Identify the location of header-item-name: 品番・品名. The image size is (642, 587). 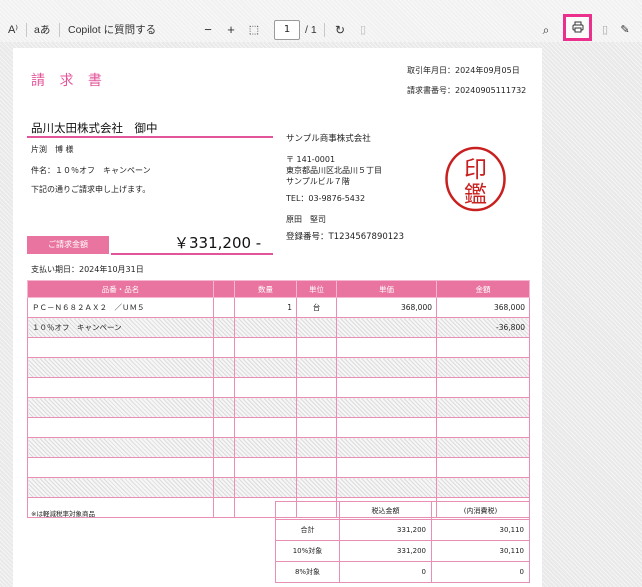
(120, 289).